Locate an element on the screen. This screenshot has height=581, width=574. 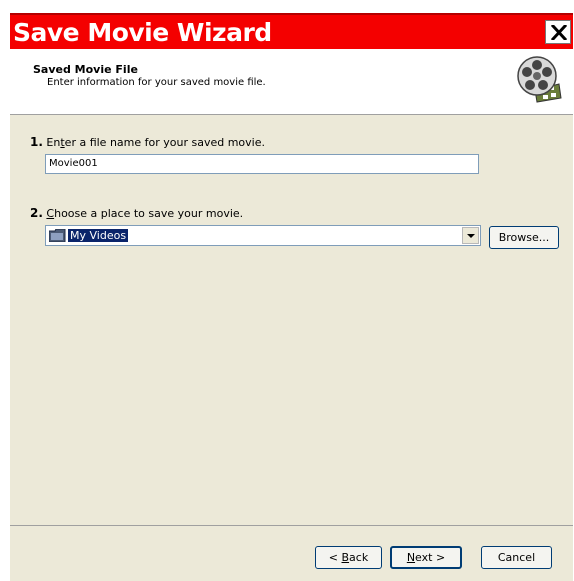
back-accelerator: B is located at coordinates (345, 557).